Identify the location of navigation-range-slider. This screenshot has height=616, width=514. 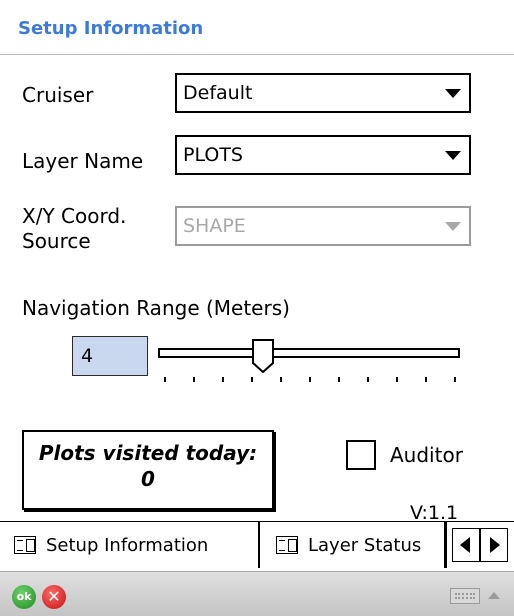
(309, 353).